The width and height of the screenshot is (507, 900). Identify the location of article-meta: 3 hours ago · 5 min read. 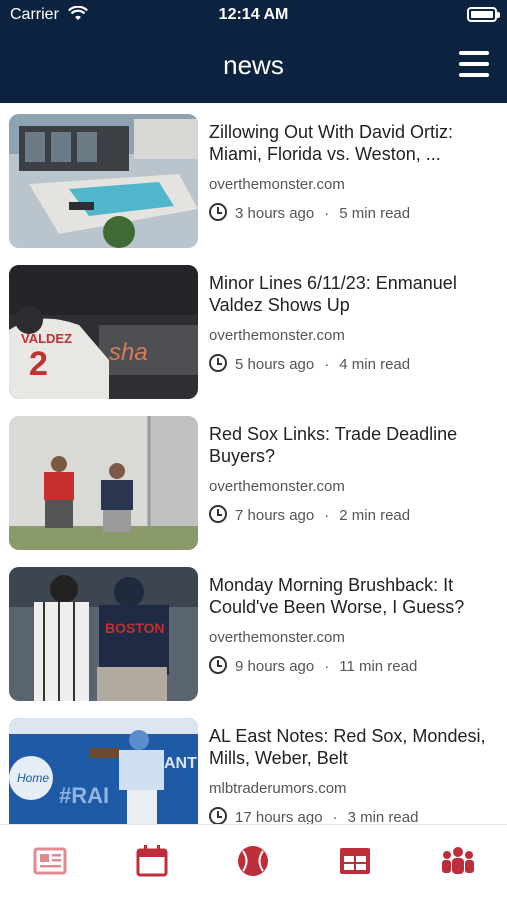
(309, 212).